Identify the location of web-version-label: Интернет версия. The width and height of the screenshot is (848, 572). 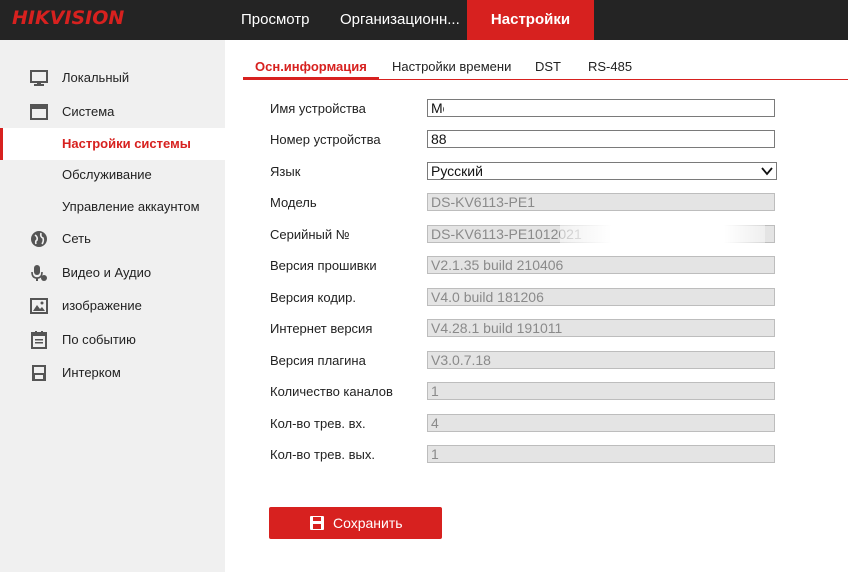
(321, 328).